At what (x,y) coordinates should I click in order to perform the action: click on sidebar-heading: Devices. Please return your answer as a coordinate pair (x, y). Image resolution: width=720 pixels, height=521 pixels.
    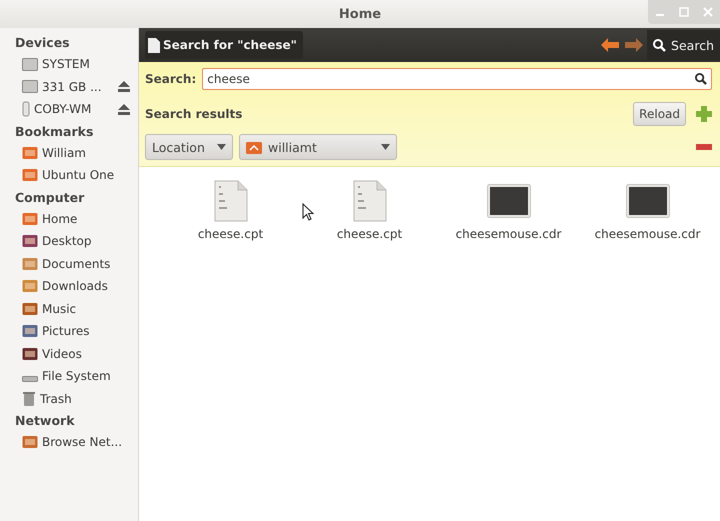
    Looking at the image, I should click on (42, 43).